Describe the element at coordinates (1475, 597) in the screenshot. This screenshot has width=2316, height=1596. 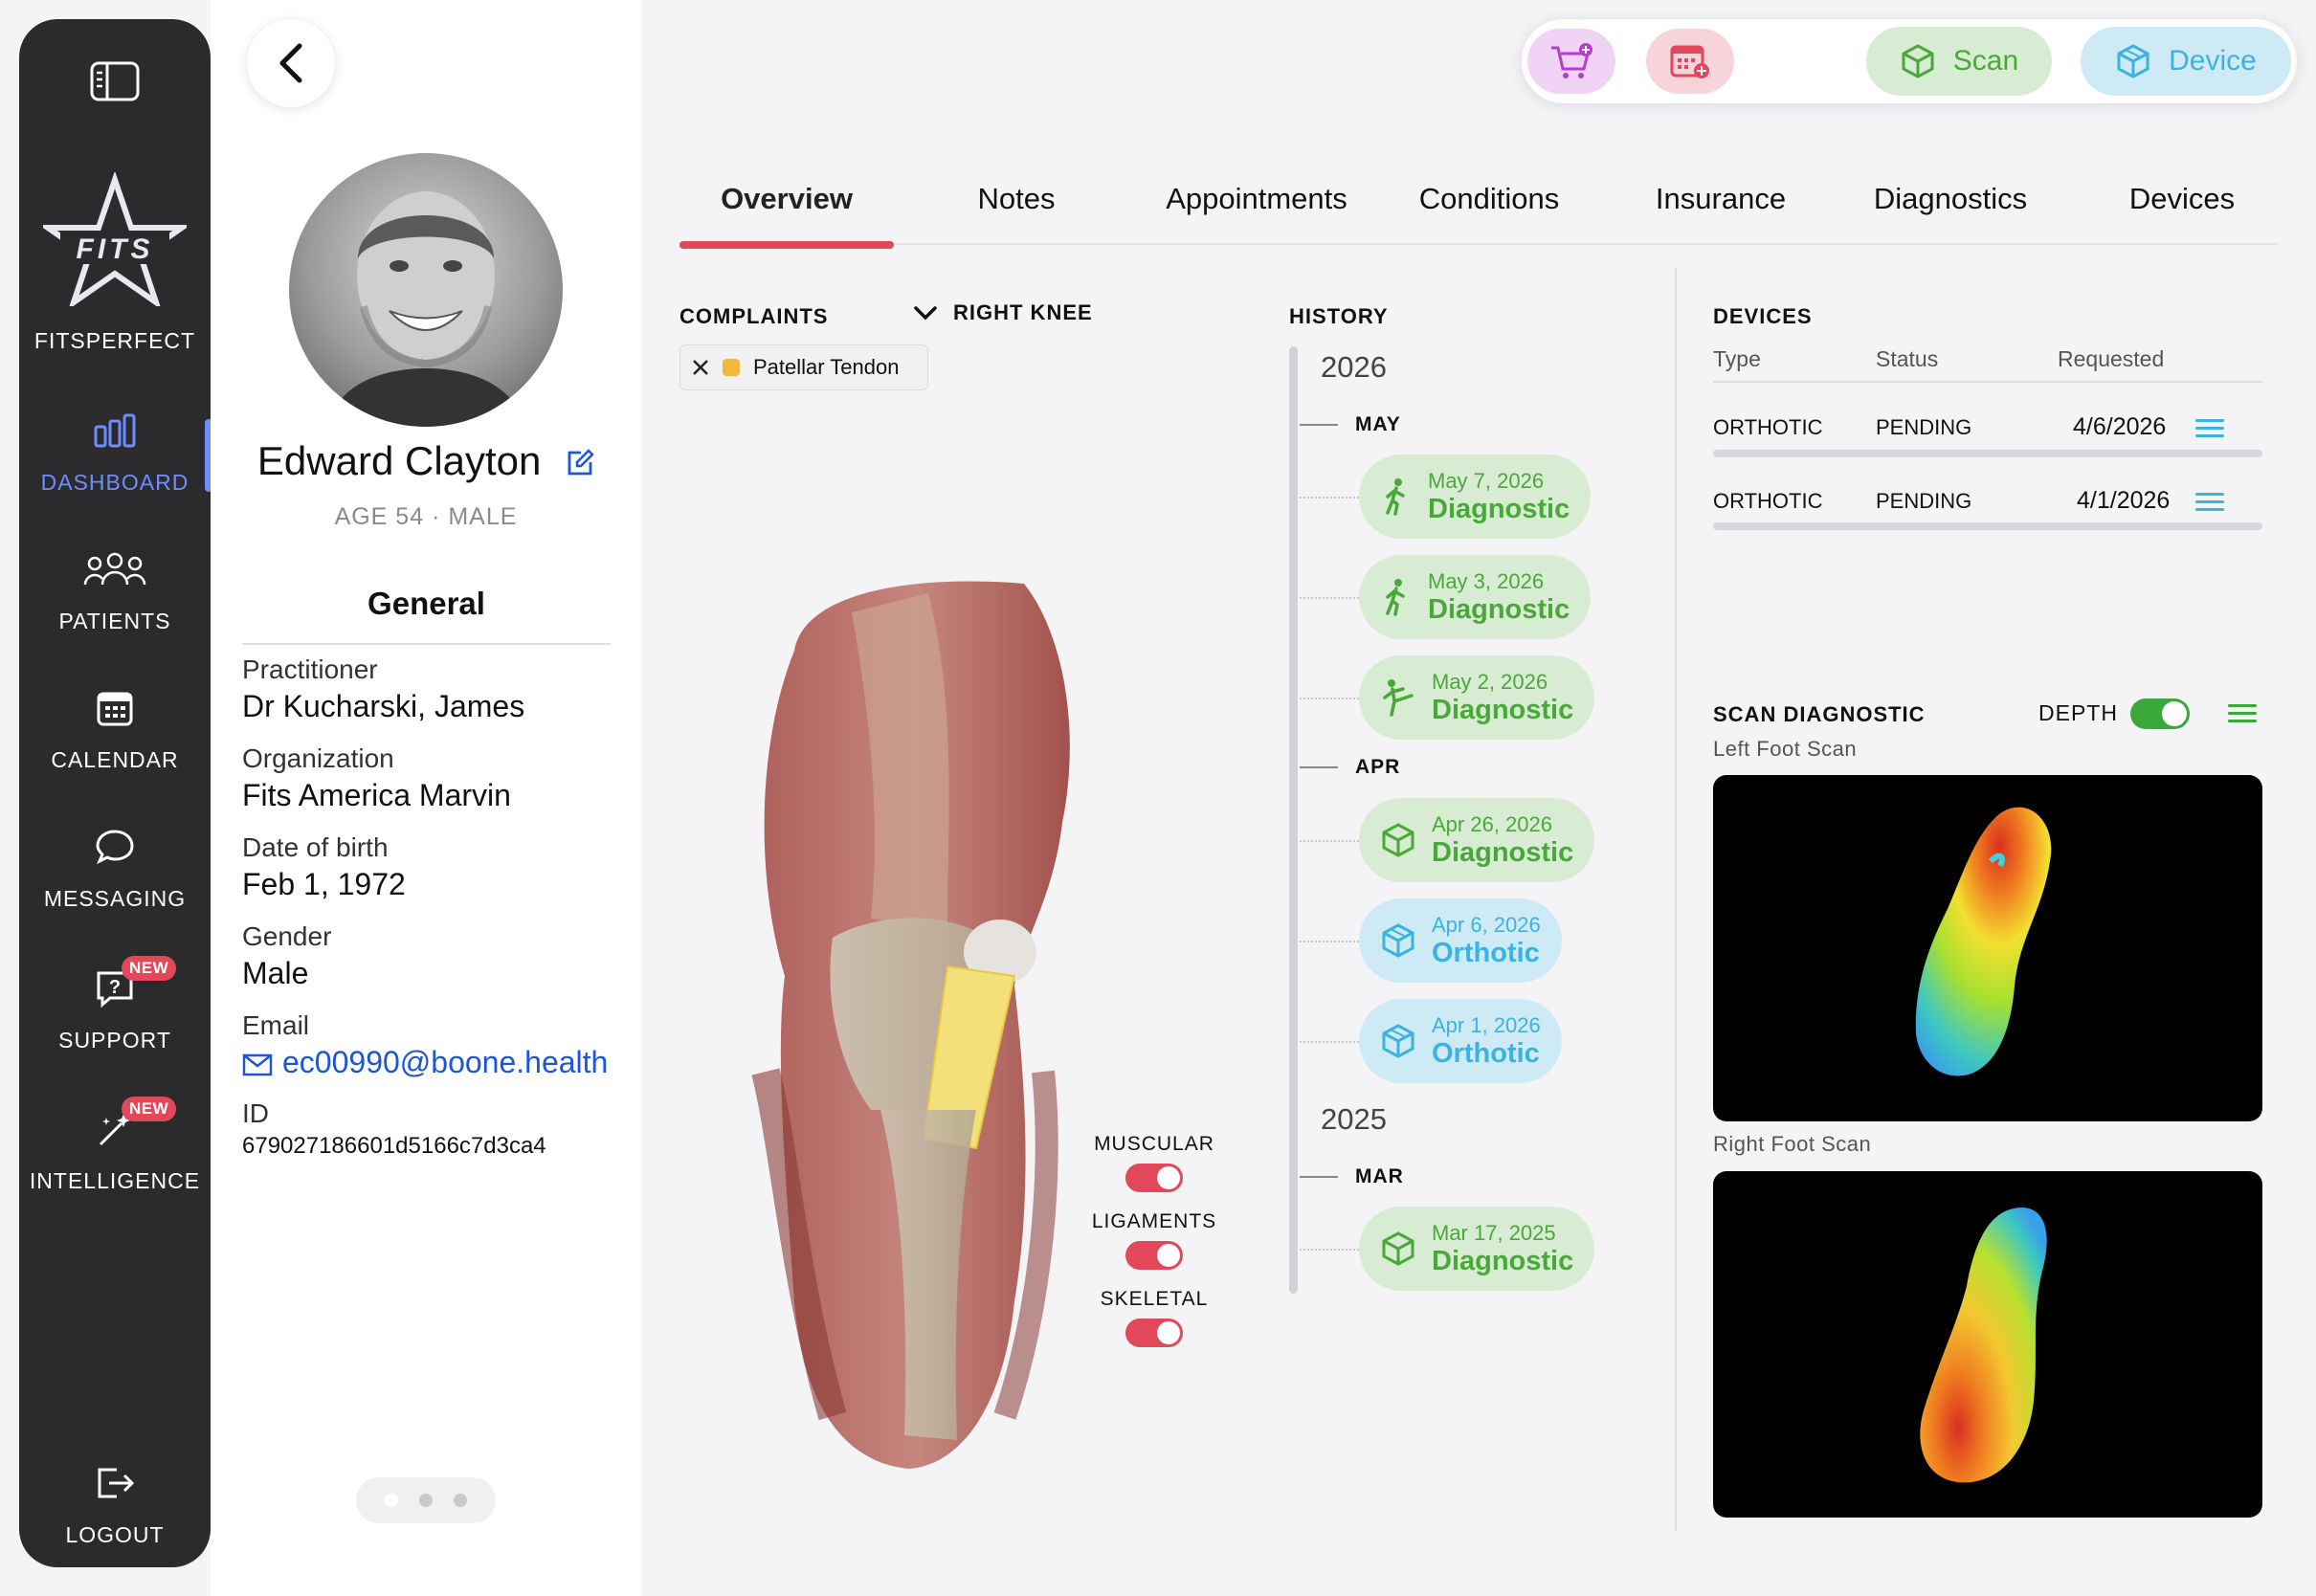
I see `history-item: May 3, 2026 Diagnostic` at that location.